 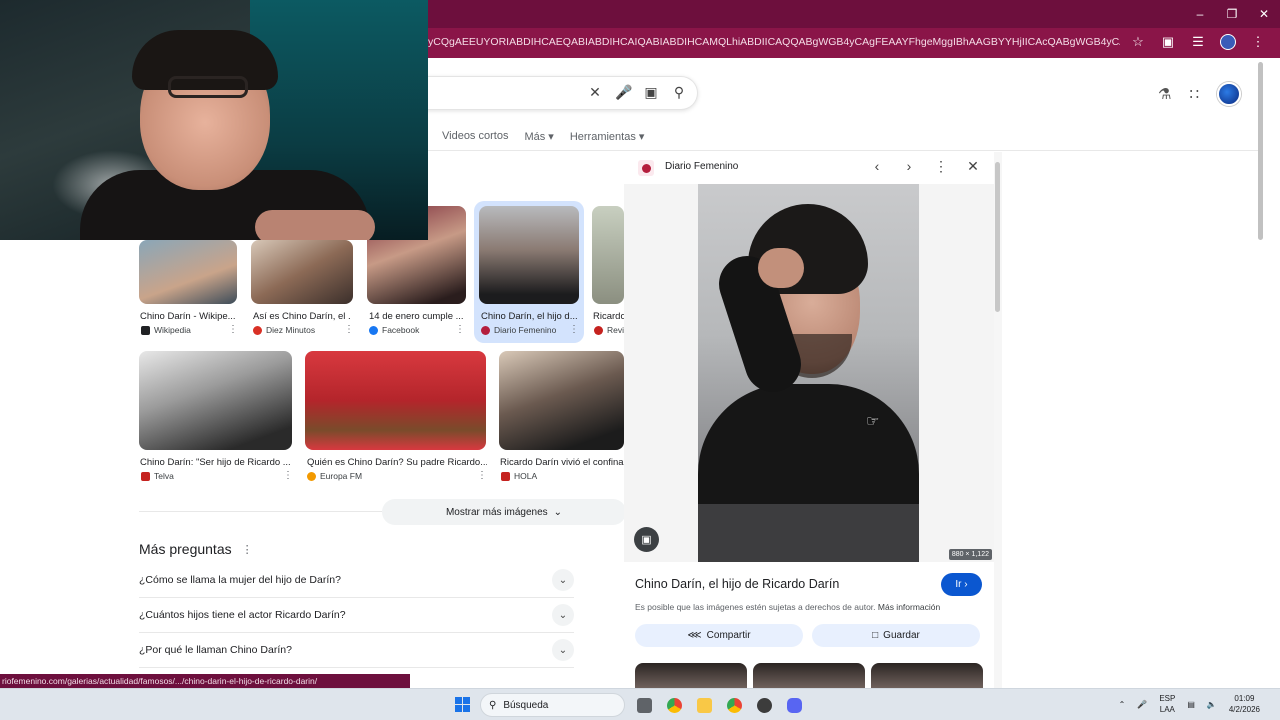 What do you see at coordinates (247, 549) in the screenshot?
I see `section-options-icon: ⋮` at bounding box center [247, 549].